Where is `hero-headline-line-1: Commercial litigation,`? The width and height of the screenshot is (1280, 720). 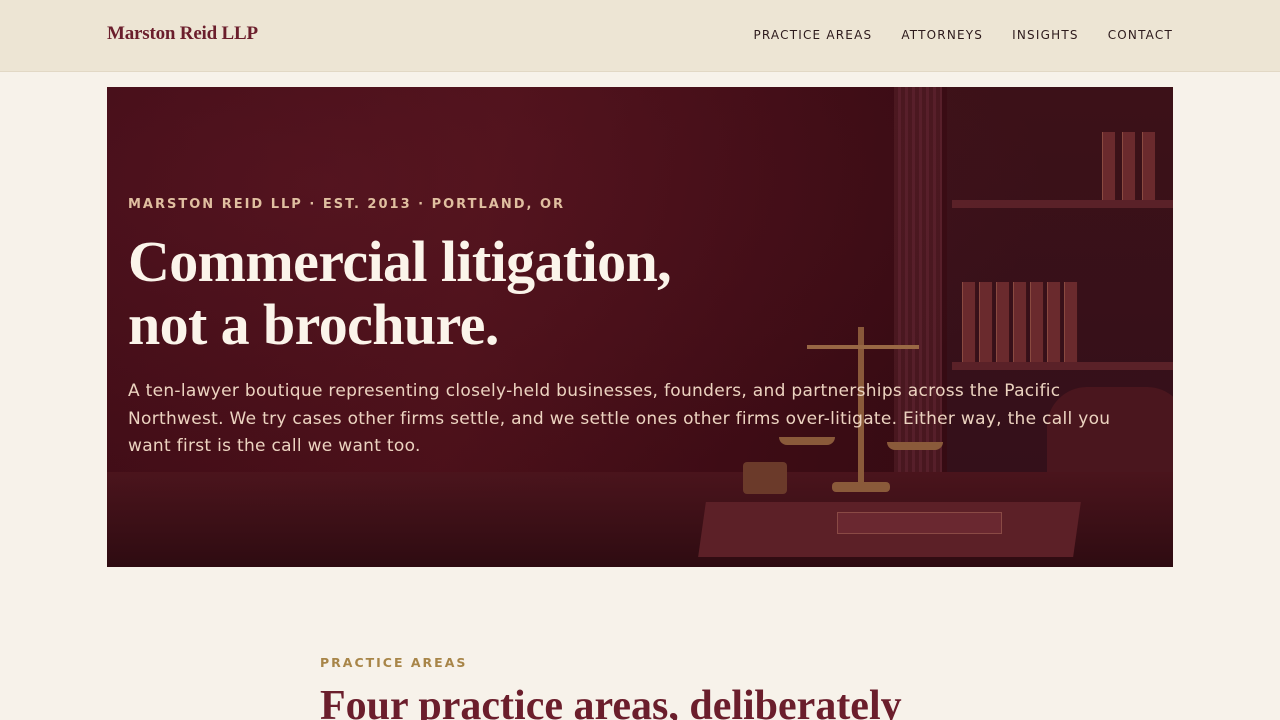 hero-headline-line-1: Commercial litigation, is located at coordinates (400, 261).